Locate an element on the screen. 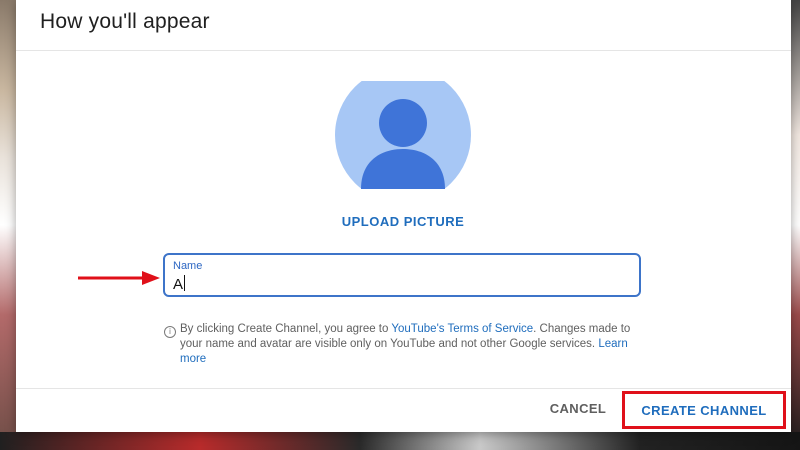  upload-picture-button: UPLOAD PICTURE is located at coordinates (403, 224).